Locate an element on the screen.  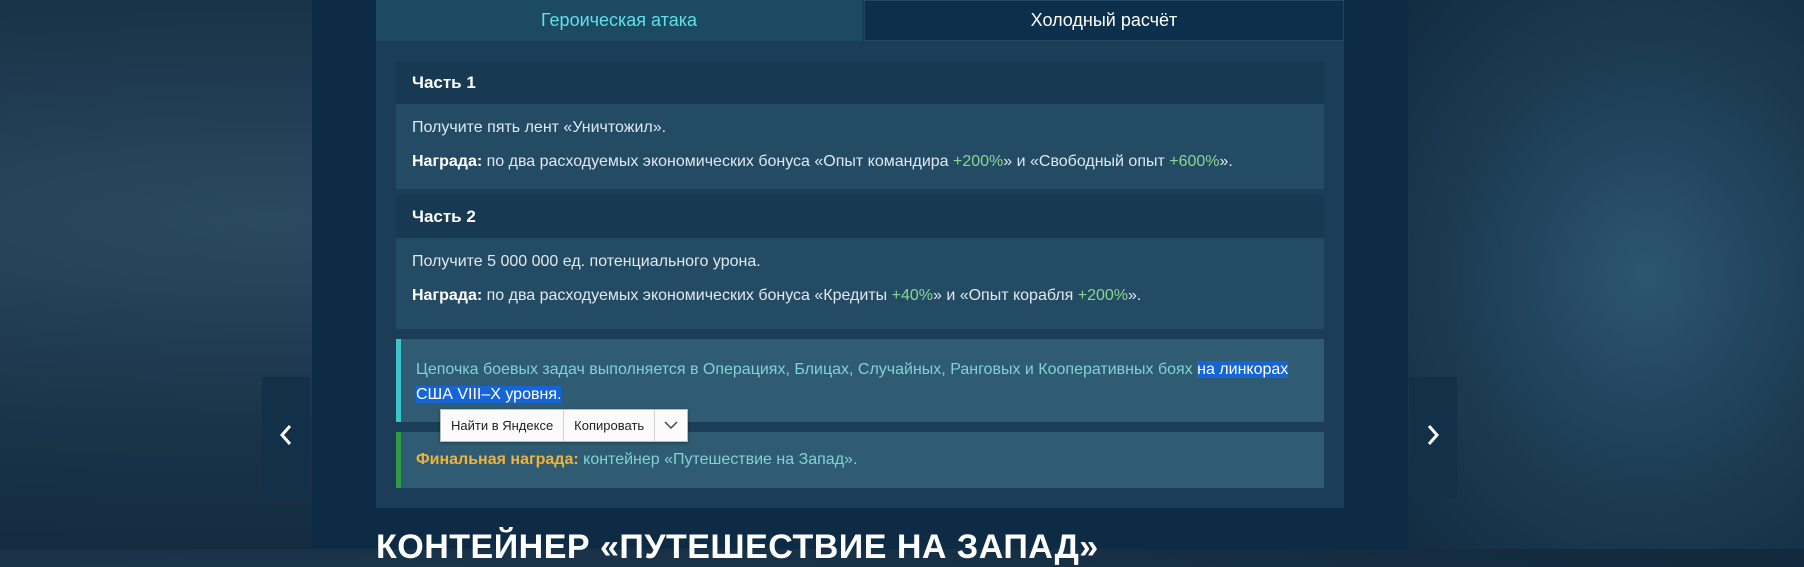
chevron-down-icon is located at coordinates (671, 425).